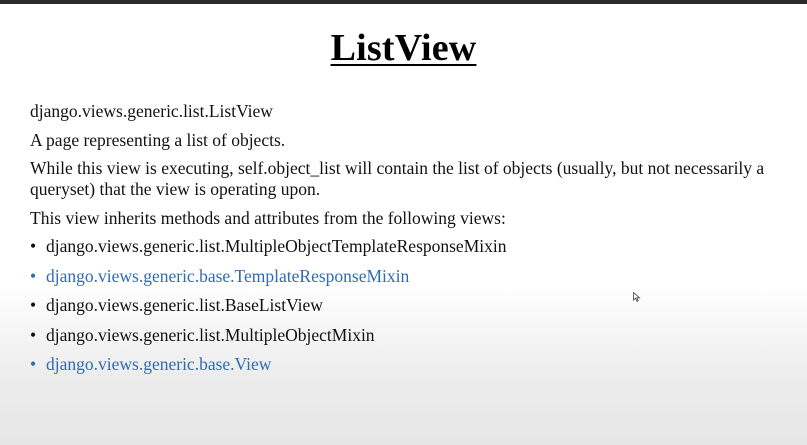  Describe the element at coordinates (403, 48) in the screenshot. I see `slide-title: ListView` at that location.